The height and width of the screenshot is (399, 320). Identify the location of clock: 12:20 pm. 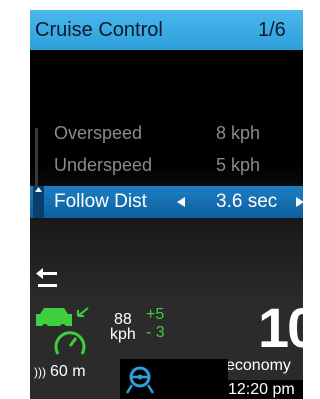
(264, 389).